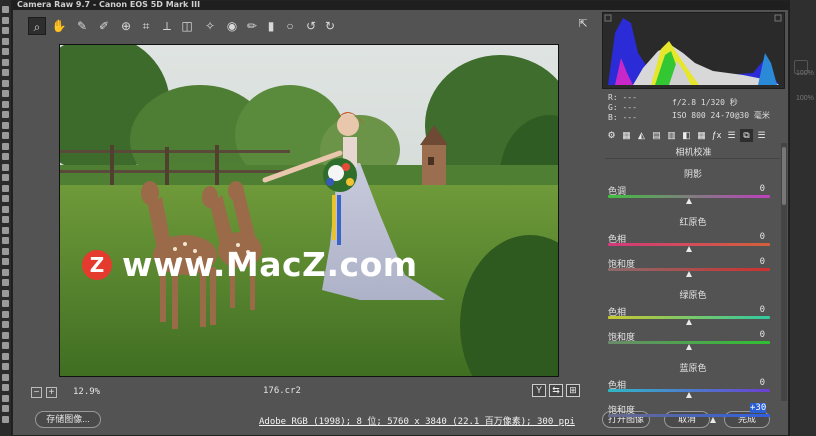 The width and height of the screenshot is (816, 436). Describe the element at coordinates (146, 26) in the screenshot. I see `crop-tool-icon: ⌗` at that location.